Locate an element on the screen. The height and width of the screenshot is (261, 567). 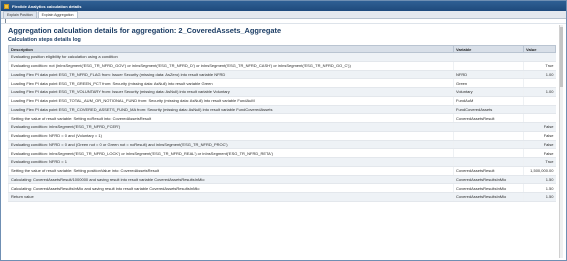
row-variable-cell: Voluntary is located at coordinates (488, 92).